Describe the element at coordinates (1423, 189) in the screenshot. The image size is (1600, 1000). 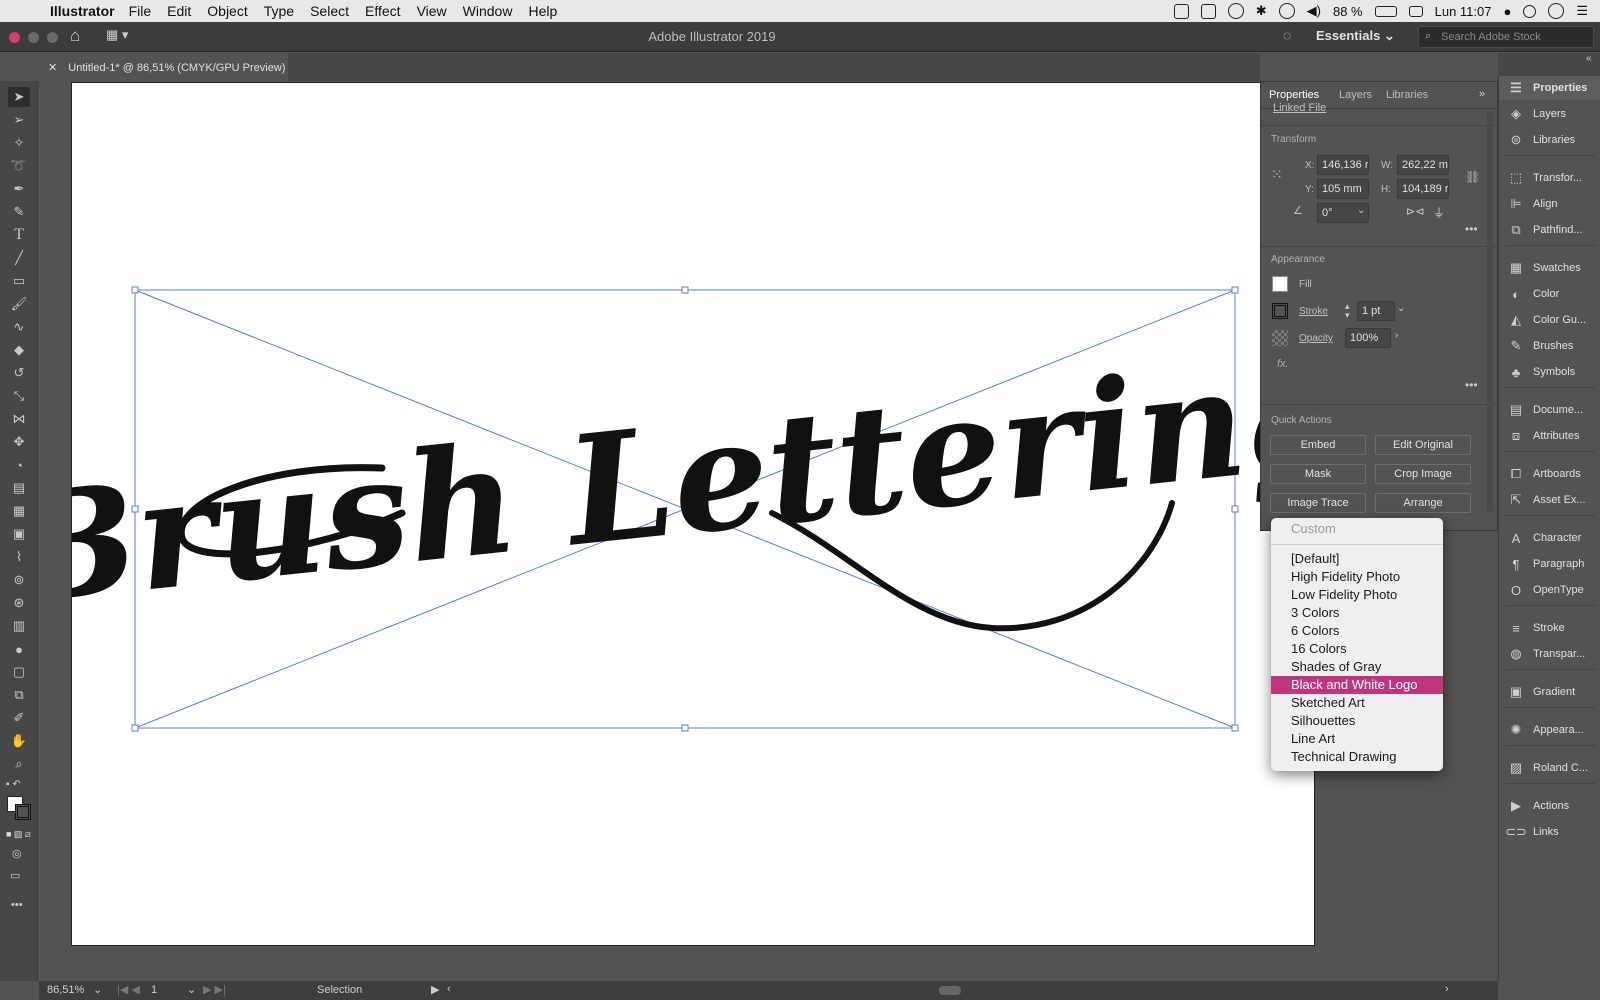
I see `height-field: 104,189 r` at that location.